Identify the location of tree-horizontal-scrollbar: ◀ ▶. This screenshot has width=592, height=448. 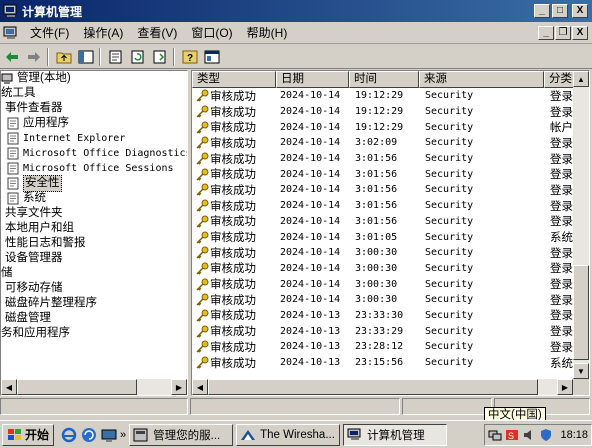
(94, 387).